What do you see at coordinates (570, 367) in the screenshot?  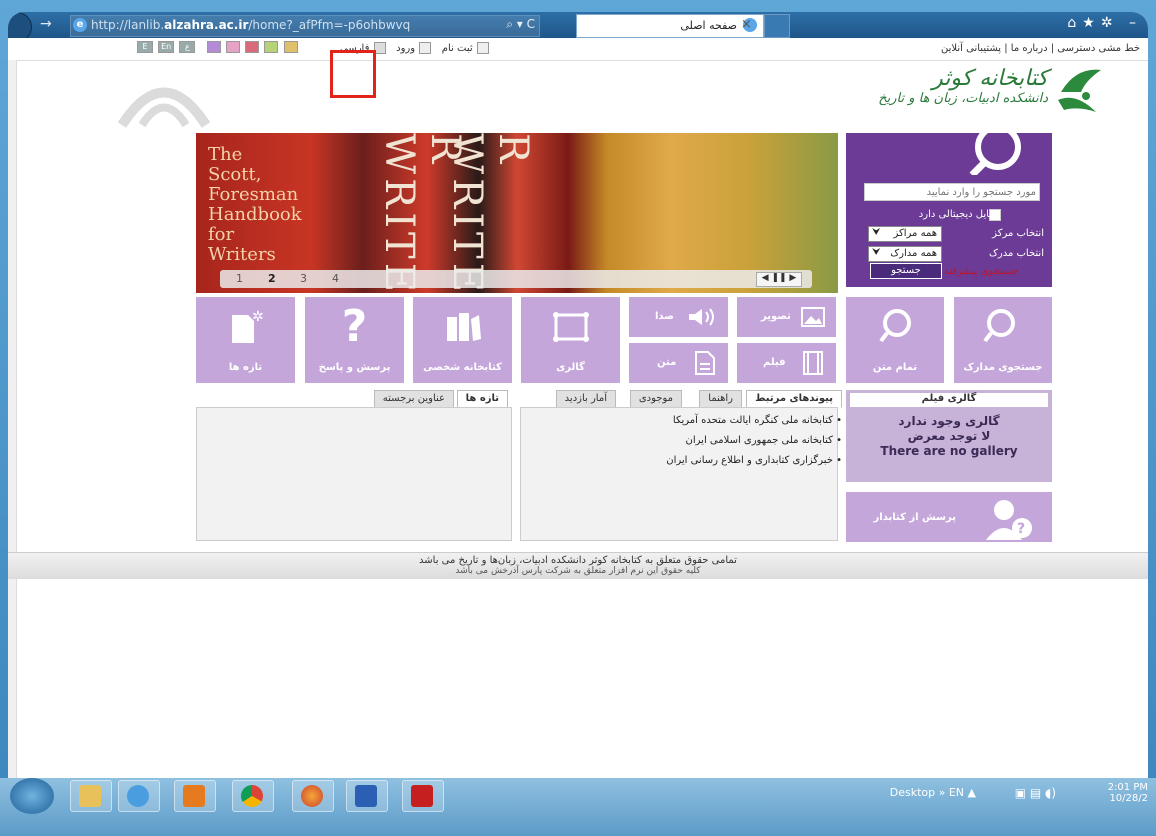 I see `tile-gallery-label: گالری` at bounding box center [570, 367].